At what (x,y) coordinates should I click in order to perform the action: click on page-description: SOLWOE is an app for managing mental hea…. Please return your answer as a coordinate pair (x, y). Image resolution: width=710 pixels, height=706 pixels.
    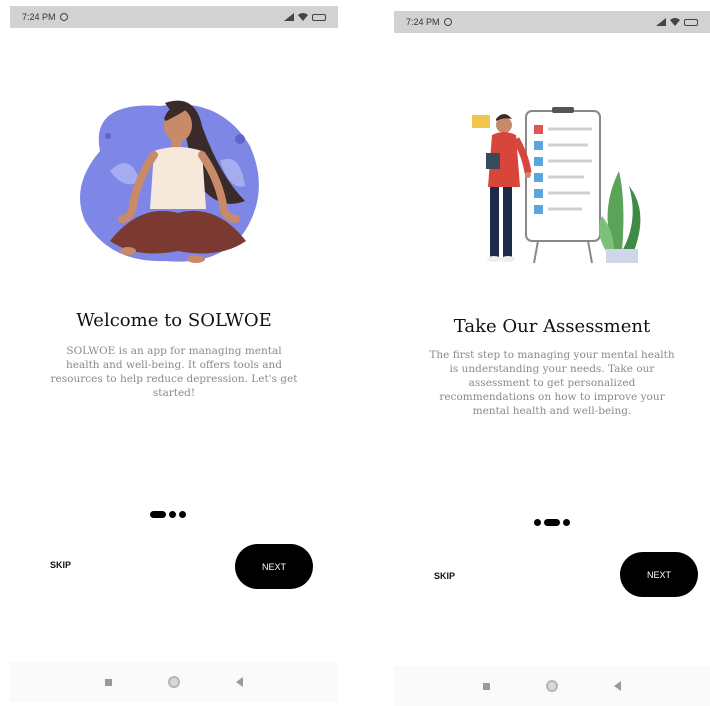
    Looking at the image, I should click on (174, 372).